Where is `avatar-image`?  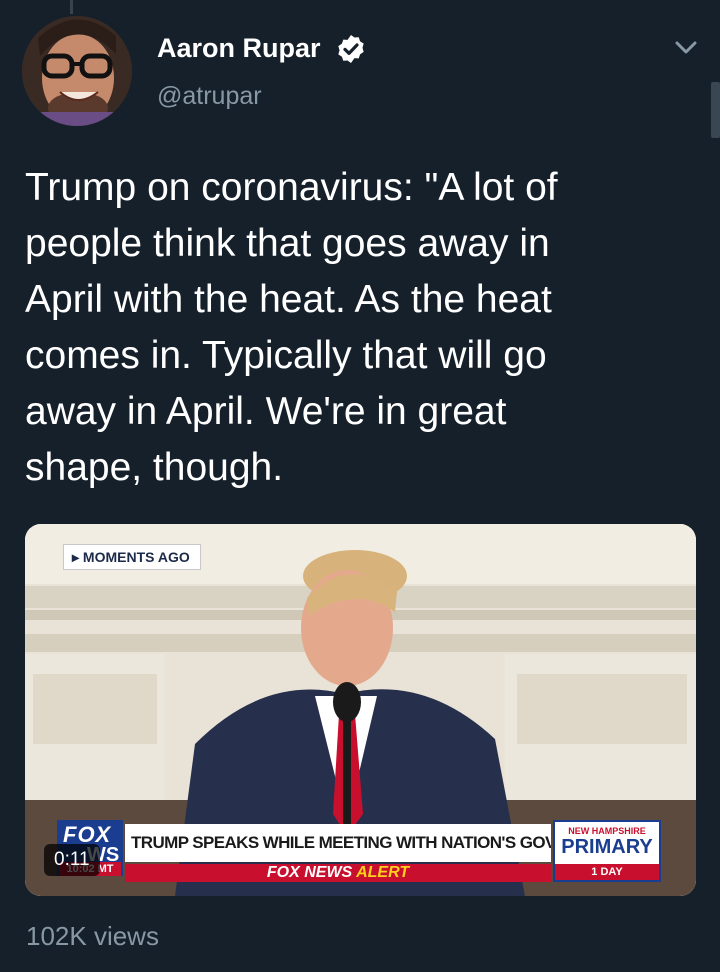
avatar-image is located at coordinates (77, 71).